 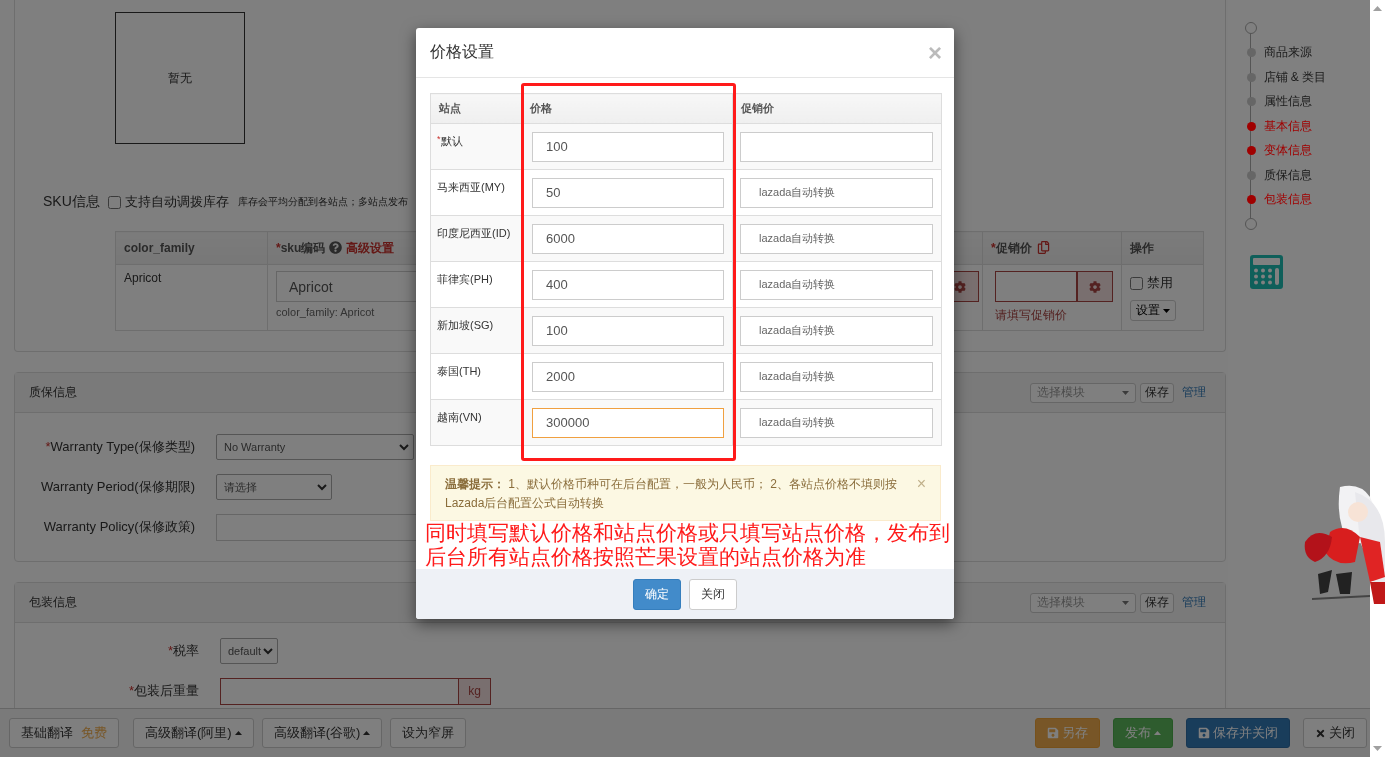 What do you see at coordinates (301, 247) in the screenshot?
I see `column-title: *sku编码` at bounding box center [301, 247].